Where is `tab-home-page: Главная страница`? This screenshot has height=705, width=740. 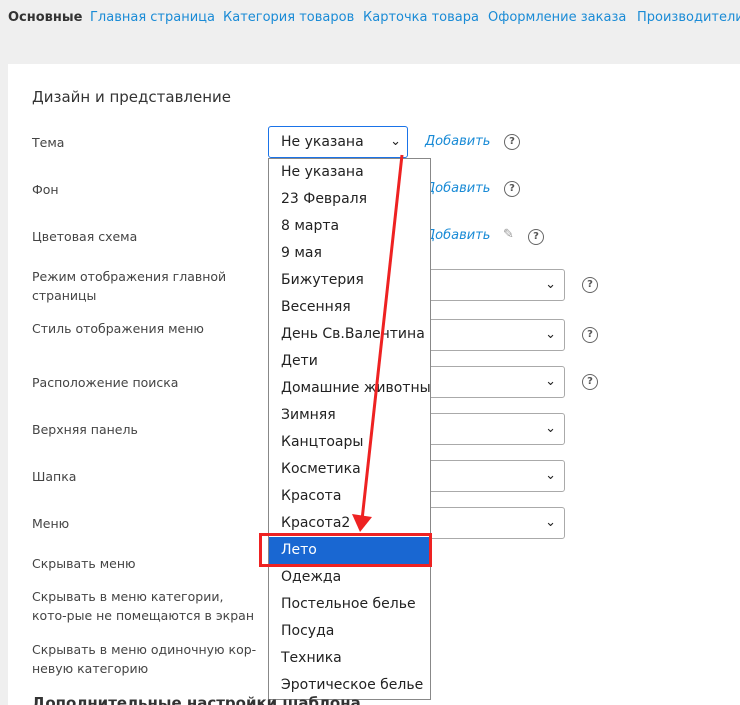 tab-home-page: Главная страница is located at coordinates (152, 17).